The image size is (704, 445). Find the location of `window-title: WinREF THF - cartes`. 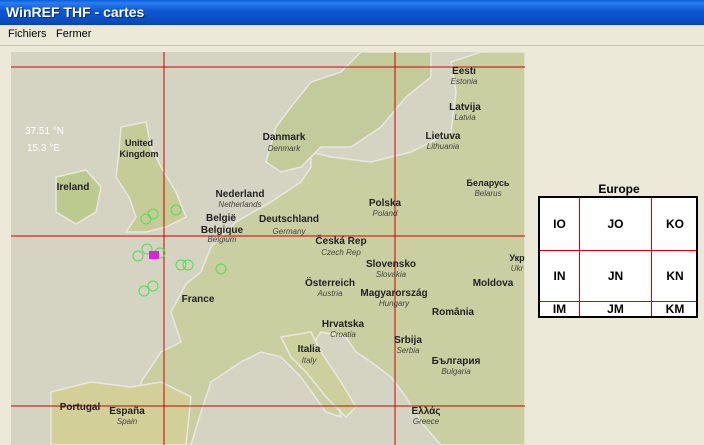

window-title: WinREF THF - cartes is located at coordinates (75, 12).